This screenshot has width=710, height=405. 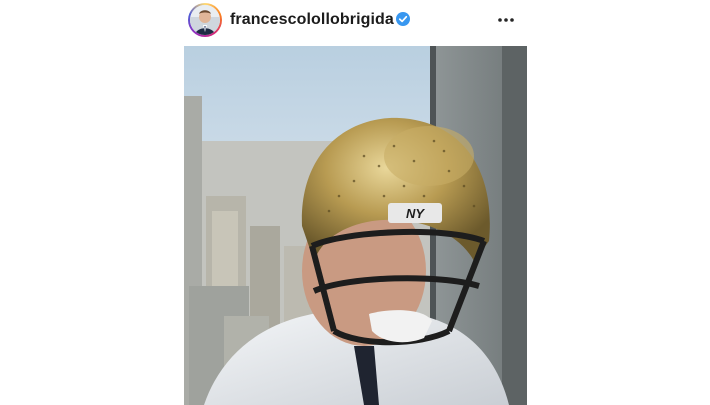 I want to click on more-options-icon, so click(x=506, y=20).